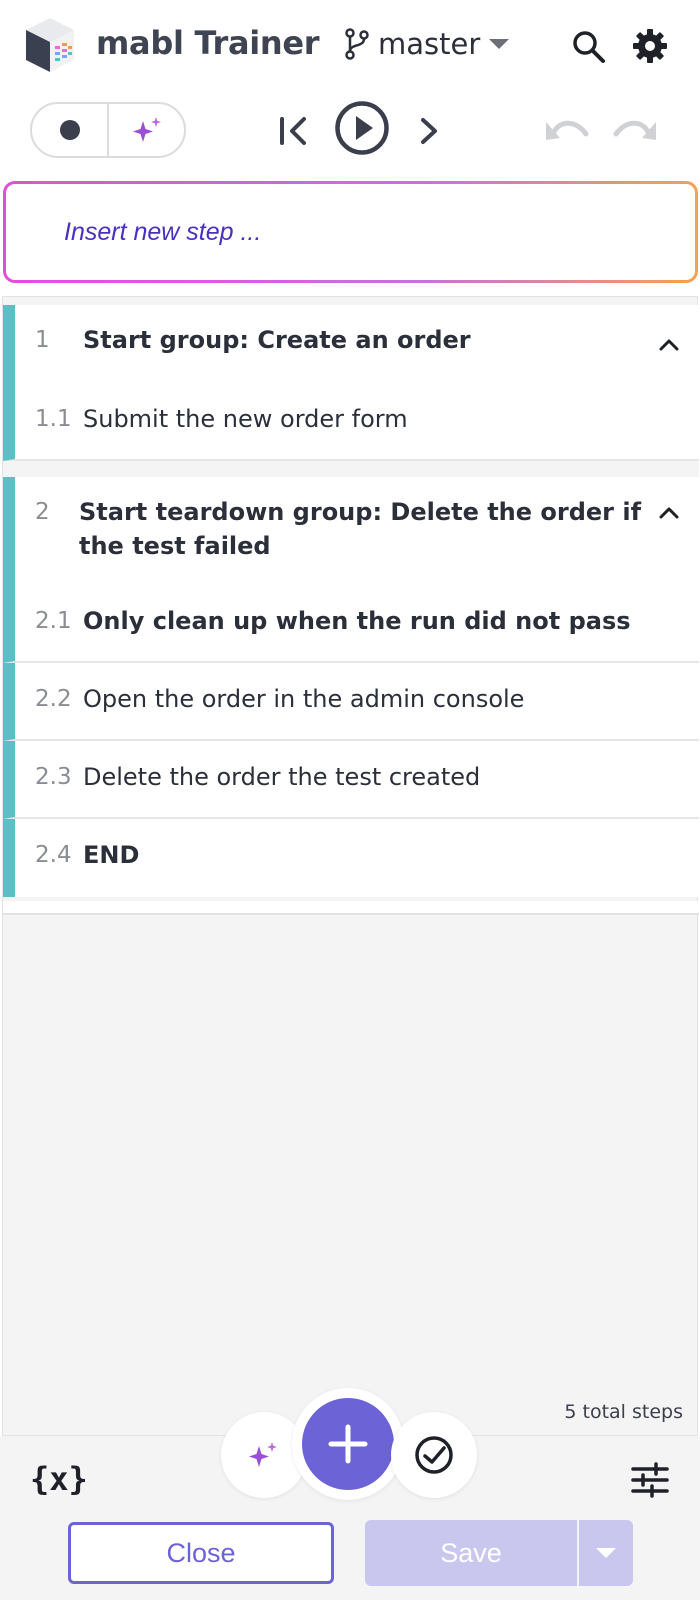 This screenshot has height=1600, width=700. I want to click on save-options-button, so click(606, 1553).